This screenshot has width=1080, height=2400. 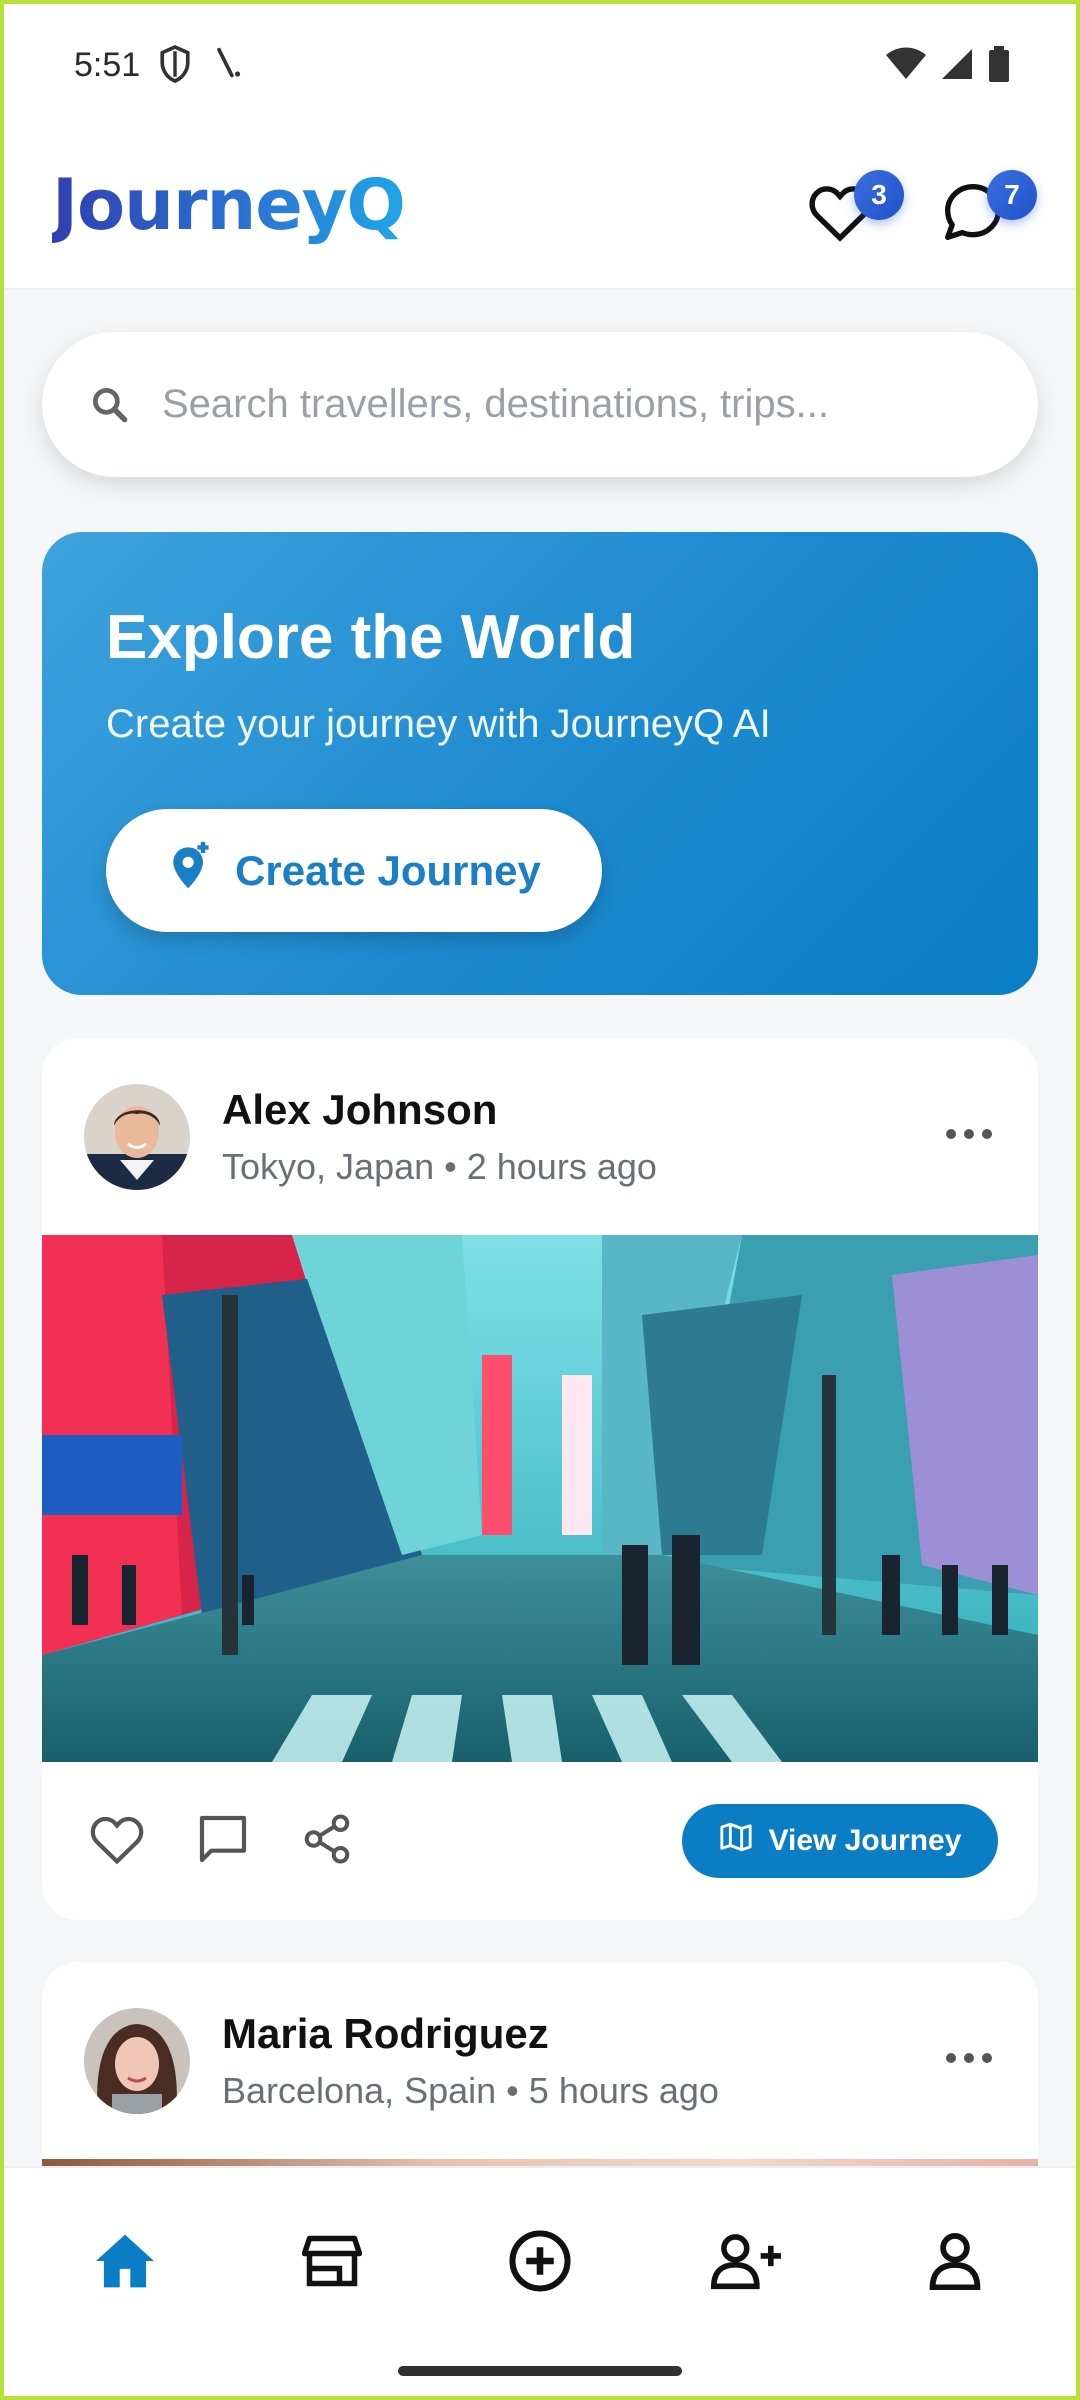 What do you see at coordinates (957, 66) in the screenshot?
I see `cell-signal-icon` at bounding box center [957, 66].